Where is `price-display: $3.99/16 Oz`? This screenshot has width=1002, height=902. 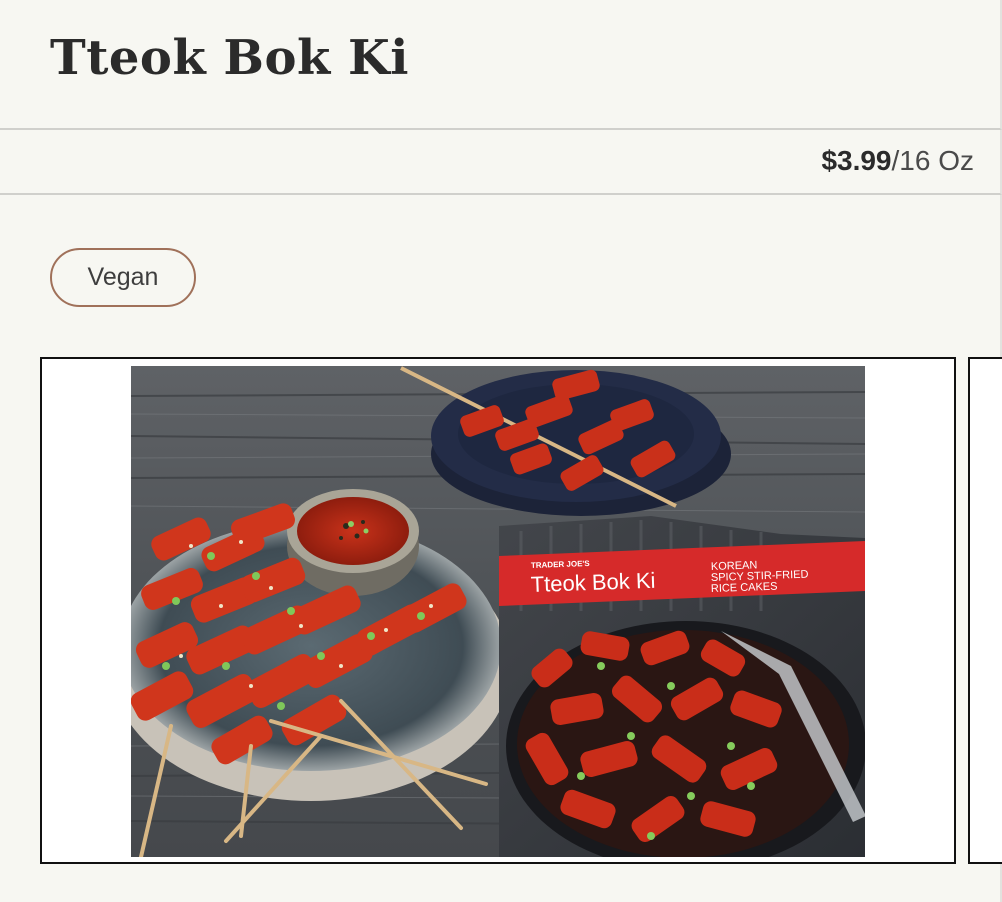 price-display: $3.99/16 Oz is located at coordinates (897, 161).